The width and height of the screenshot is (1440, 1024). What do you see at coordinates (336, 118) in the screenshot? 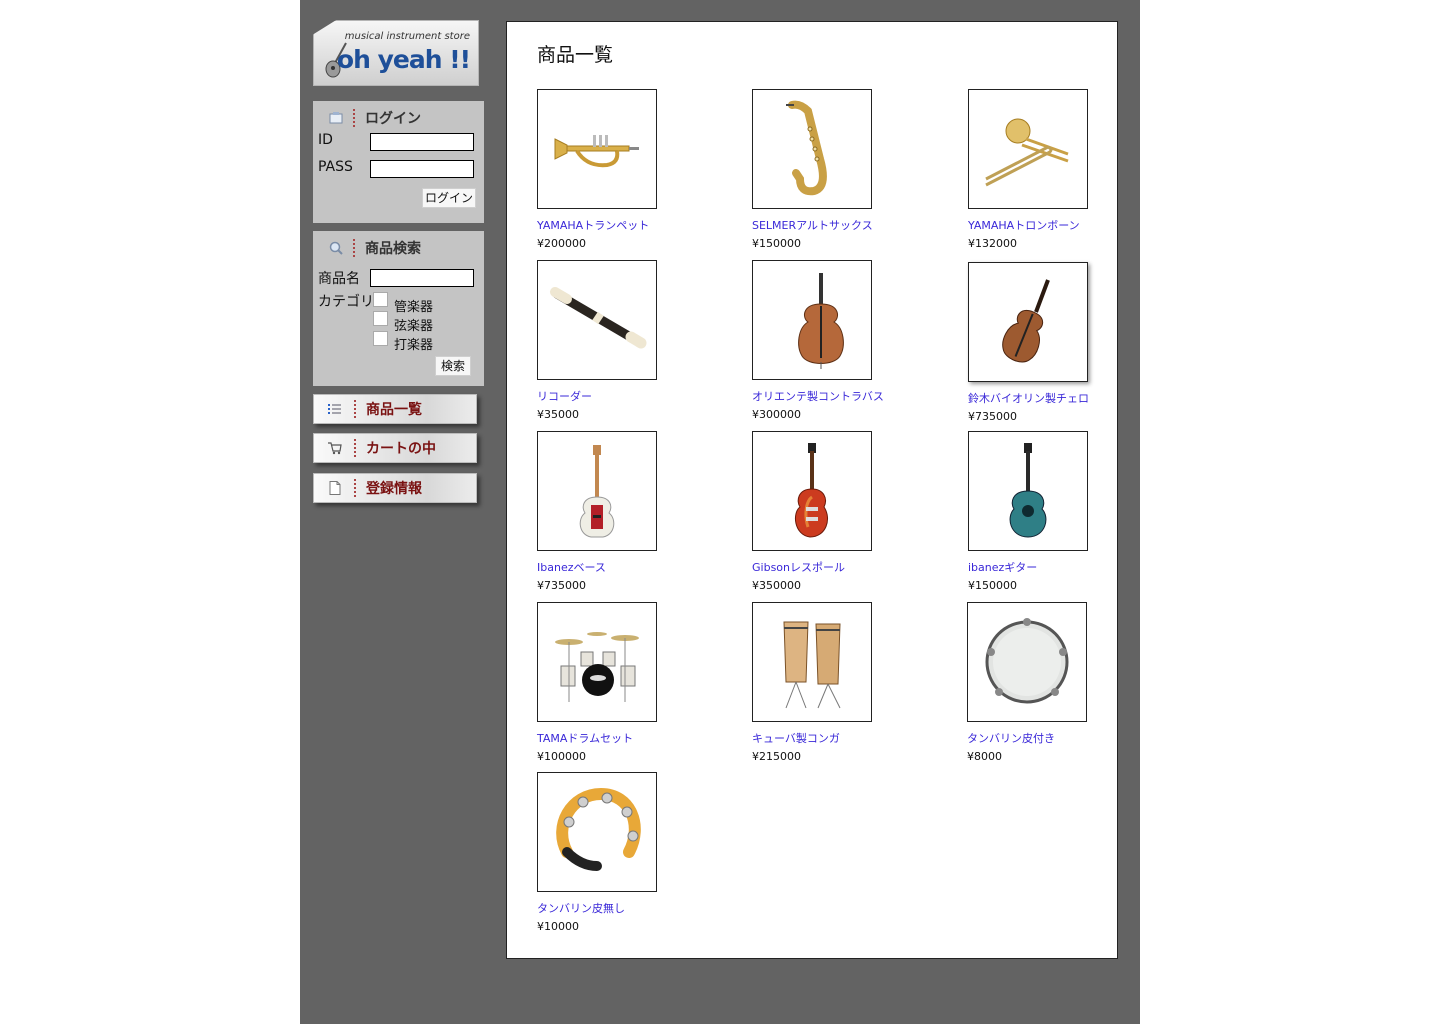
I see `login-icon` at bounding box center [336, 118].